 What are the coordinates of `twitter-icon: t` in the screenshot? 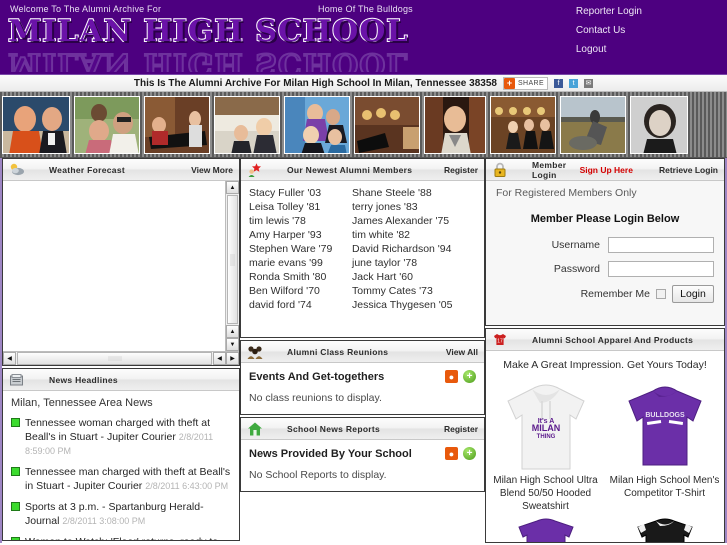 It's located at (574, 83).